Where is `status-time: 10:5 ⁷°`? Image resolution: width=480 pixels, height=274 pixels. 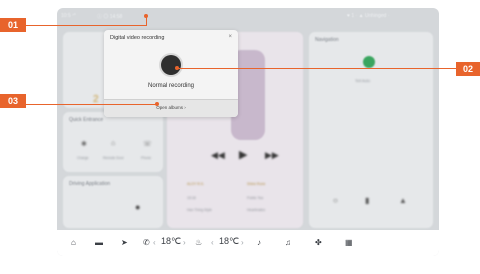 status-time: 10:5 ⁷° is located at coordinates (68, 16).